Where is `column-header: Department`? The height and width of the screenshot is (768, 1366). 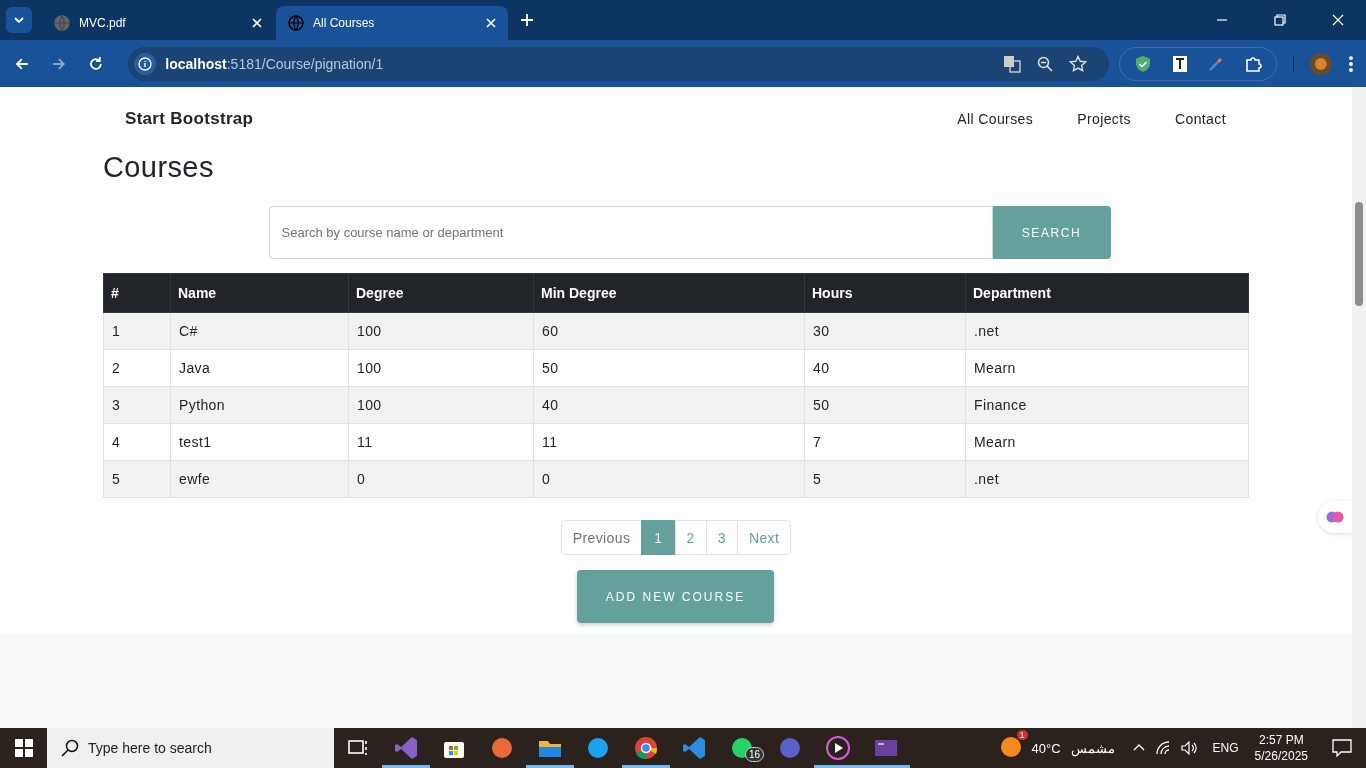
column-header: Department is located at coordinates (1107, 293).